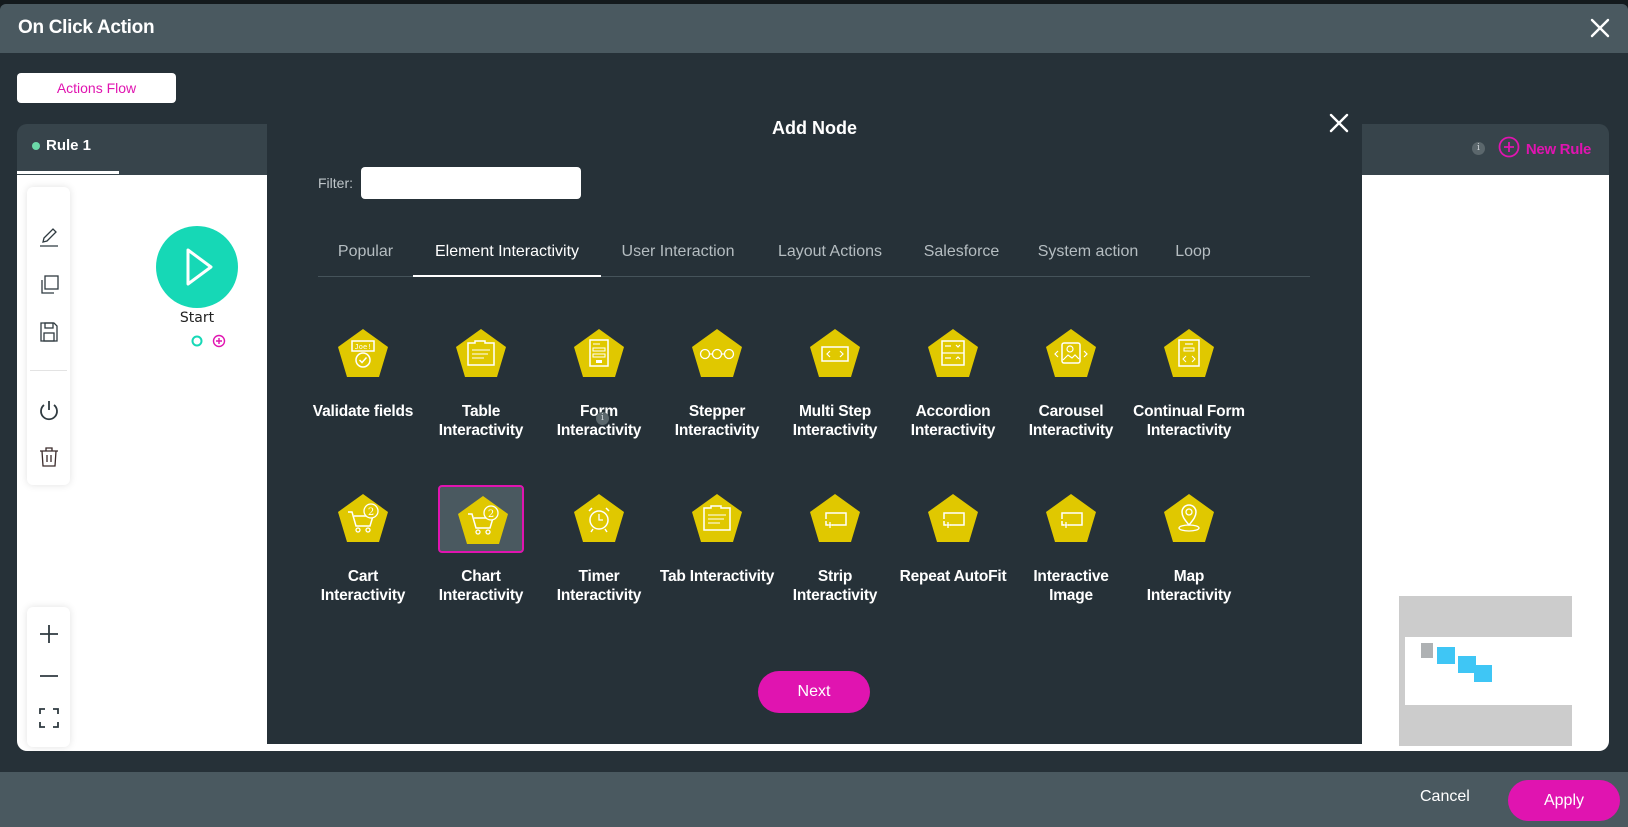 The image size is (1628, 827). Describe the element at coordinates (481, 586) in the screenshot. I see `node-item-label: Chart Interactivity` at that location.